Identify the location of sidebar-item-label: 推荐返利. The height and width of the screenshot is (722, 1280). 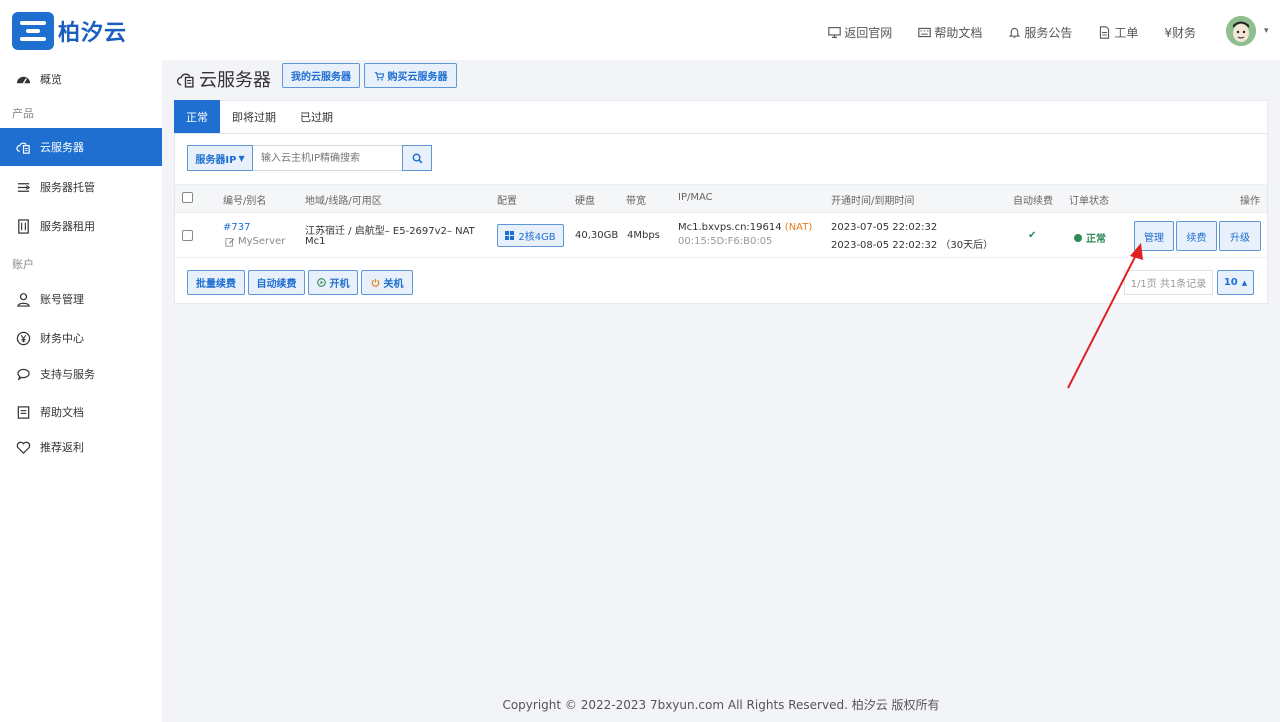
(62, 447).